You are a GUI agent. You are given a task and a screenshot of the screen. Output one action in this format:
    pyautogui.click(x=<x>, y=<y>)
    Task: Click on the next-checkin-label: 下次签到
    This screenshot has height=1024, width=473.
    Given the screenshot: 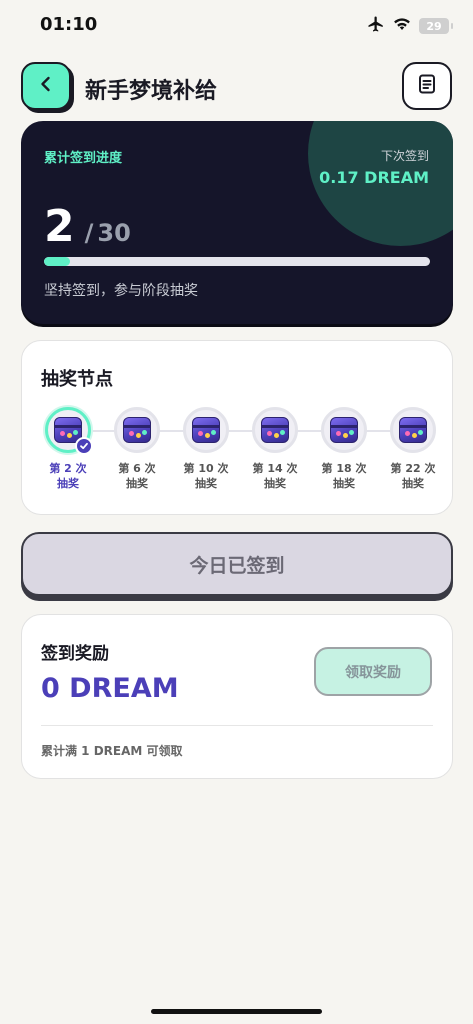 What is the action you would take?
    pyautogui.click(x=404, y=156)
    